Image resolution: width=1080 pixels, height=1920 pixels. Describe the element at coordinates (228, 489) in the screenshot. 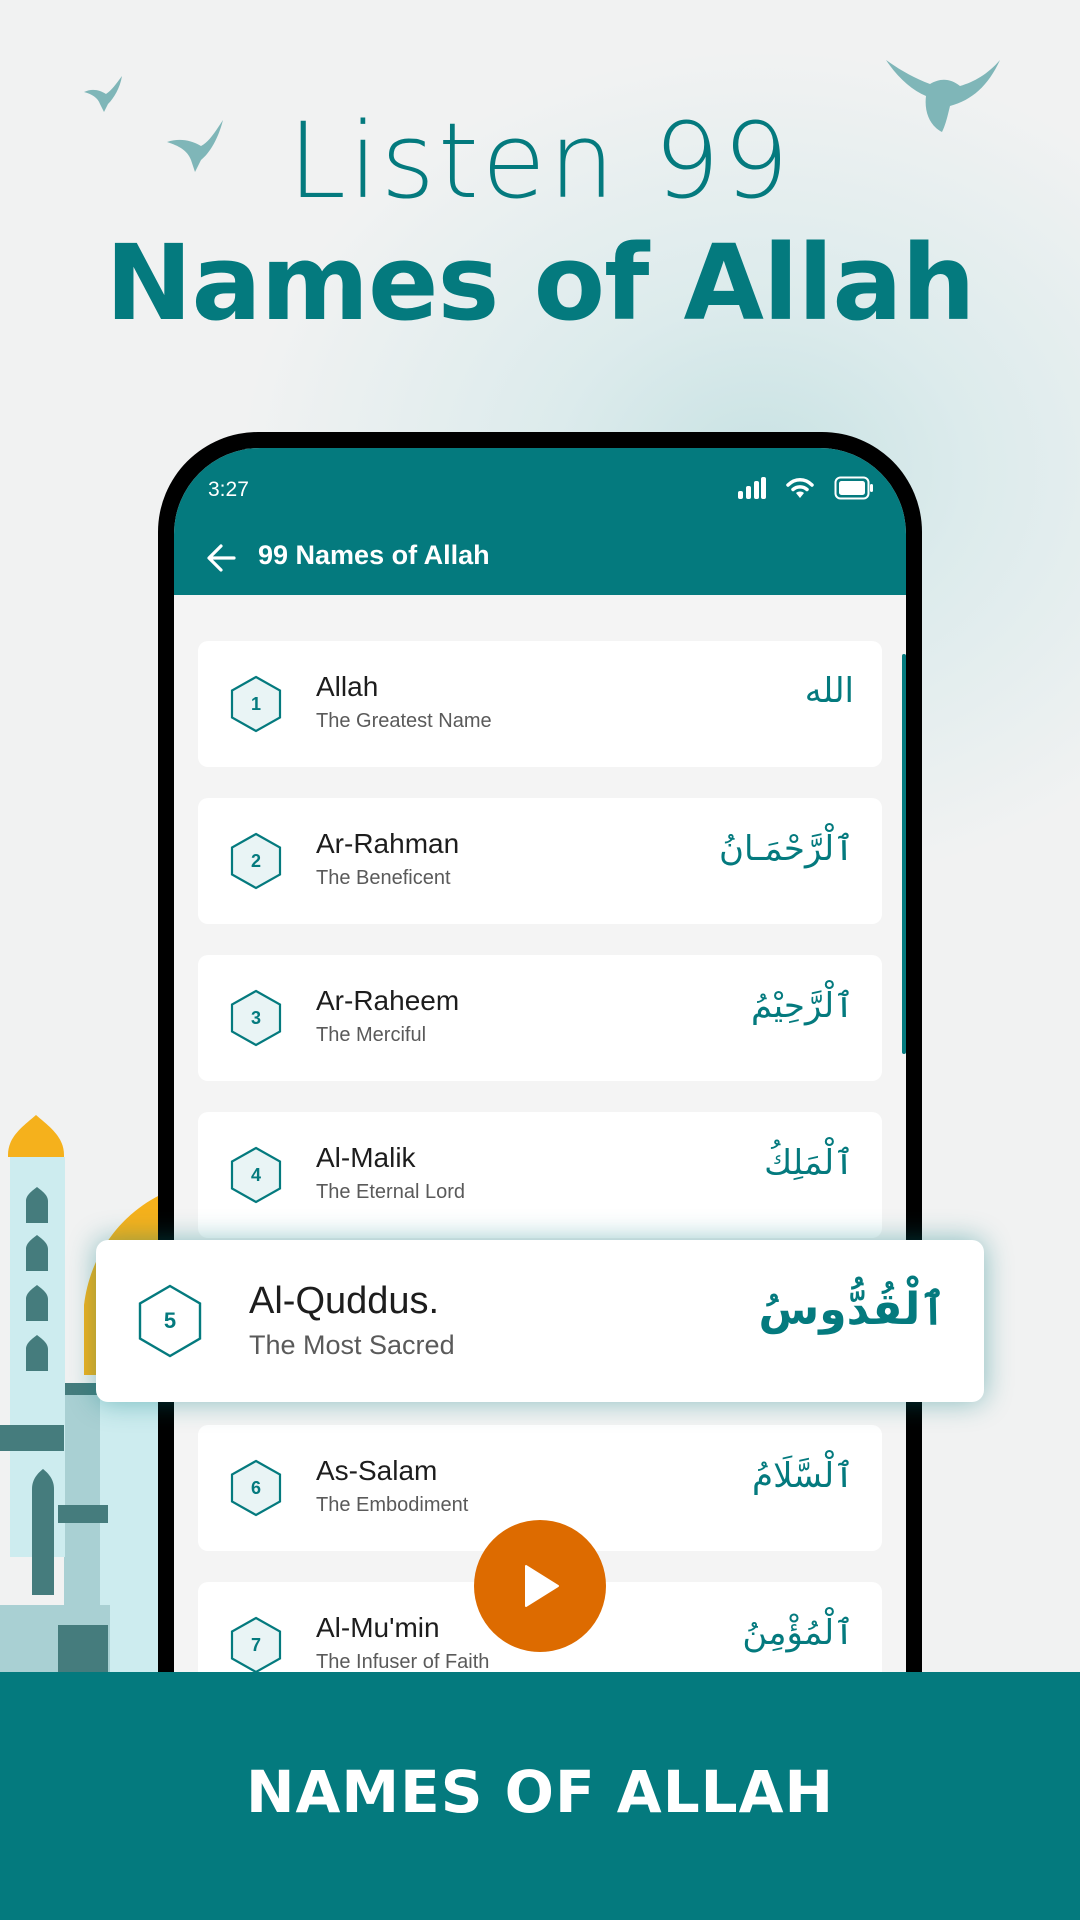

I see `status-time: 3:27` at that location.